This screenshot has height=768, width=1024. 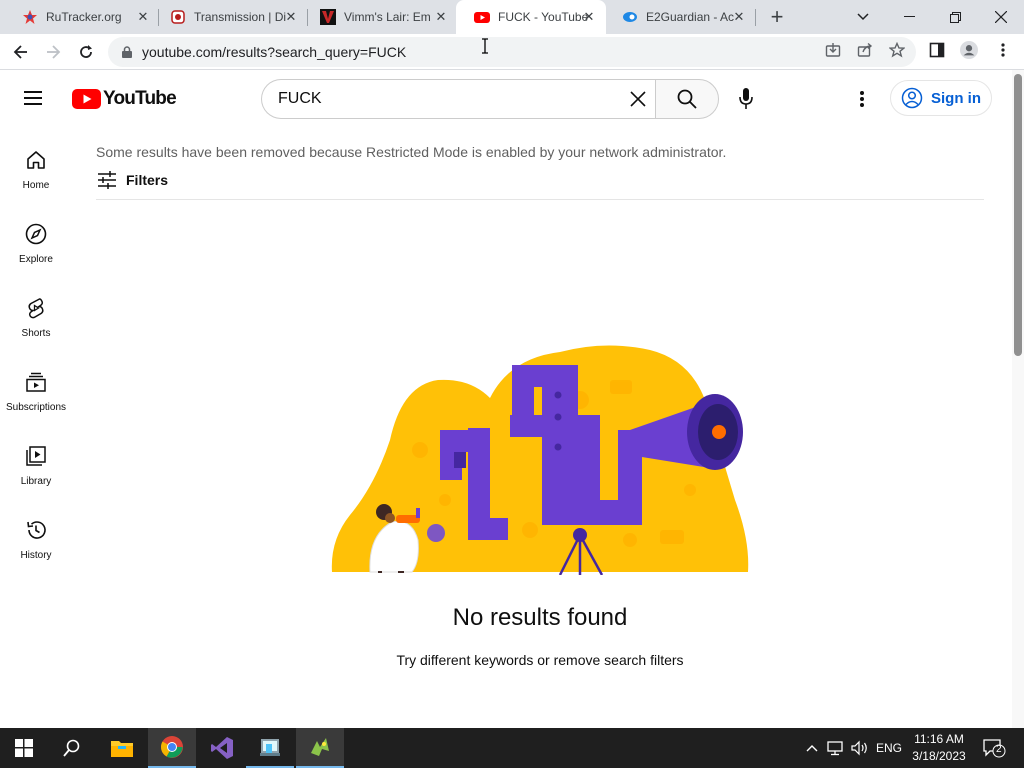 What do you see at coordinates (240, 17) in the screenshot?
I see `tab-title: Transmission | Di` at bounding box center [240, 17].